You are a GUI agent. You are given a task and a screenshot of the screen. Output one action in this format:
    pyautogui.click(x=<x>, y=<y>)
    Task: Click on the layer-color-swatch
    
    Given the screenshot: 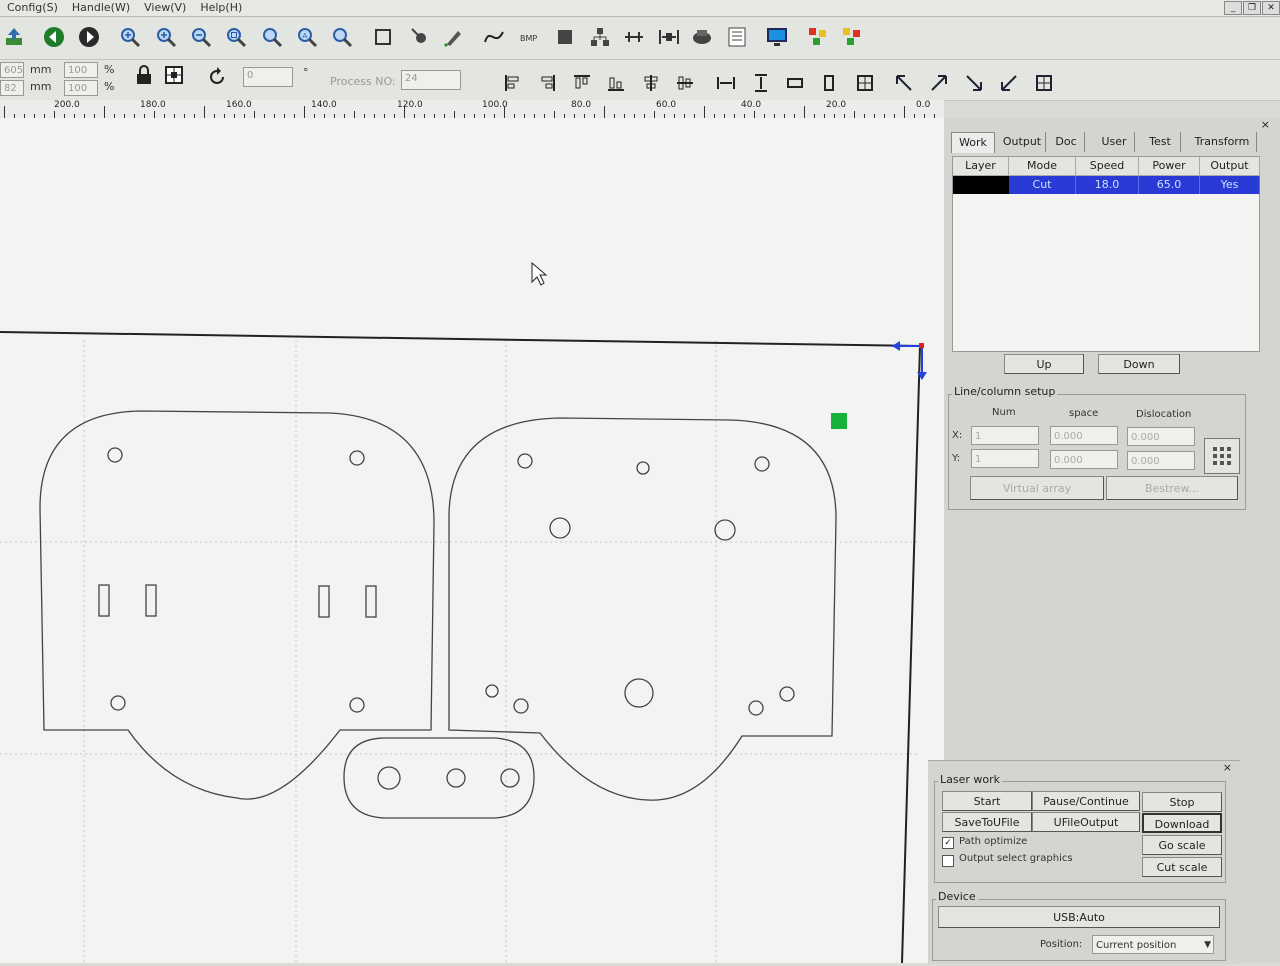 What is the action you would take?
    pyautogui.click(x=981, y=185)
    